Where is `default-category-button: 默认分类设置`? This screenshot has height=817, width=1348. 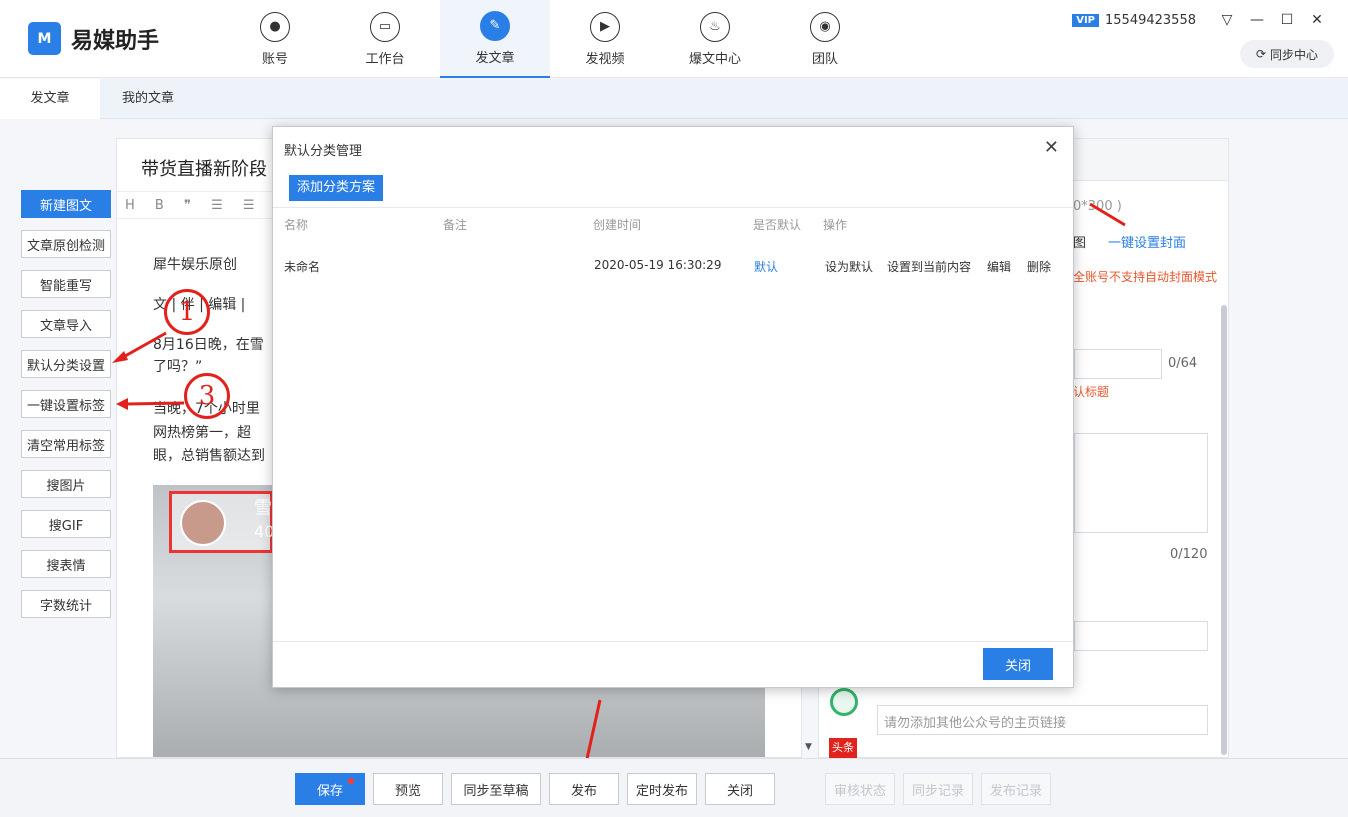 default-category-button: 默认分类设置 is located at coordinates (66, 364).